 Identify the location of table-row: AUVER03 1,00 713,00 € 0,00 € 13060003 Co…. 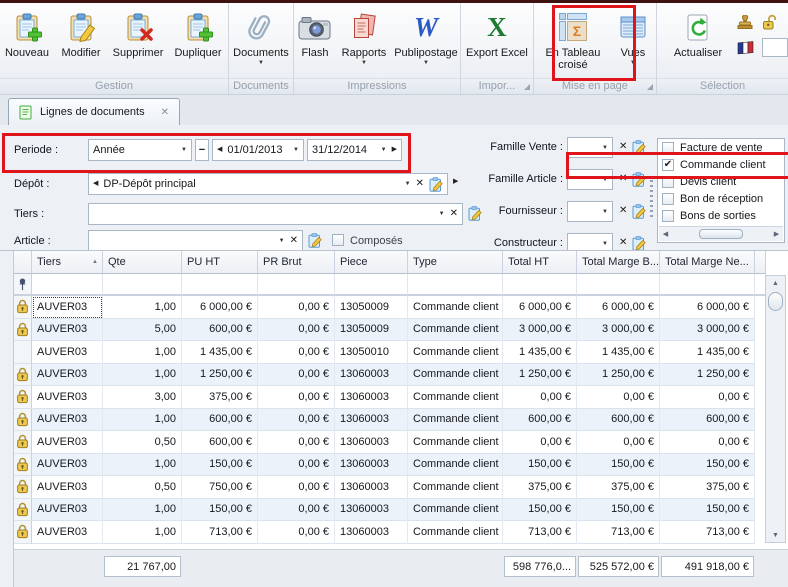
(390, 532).